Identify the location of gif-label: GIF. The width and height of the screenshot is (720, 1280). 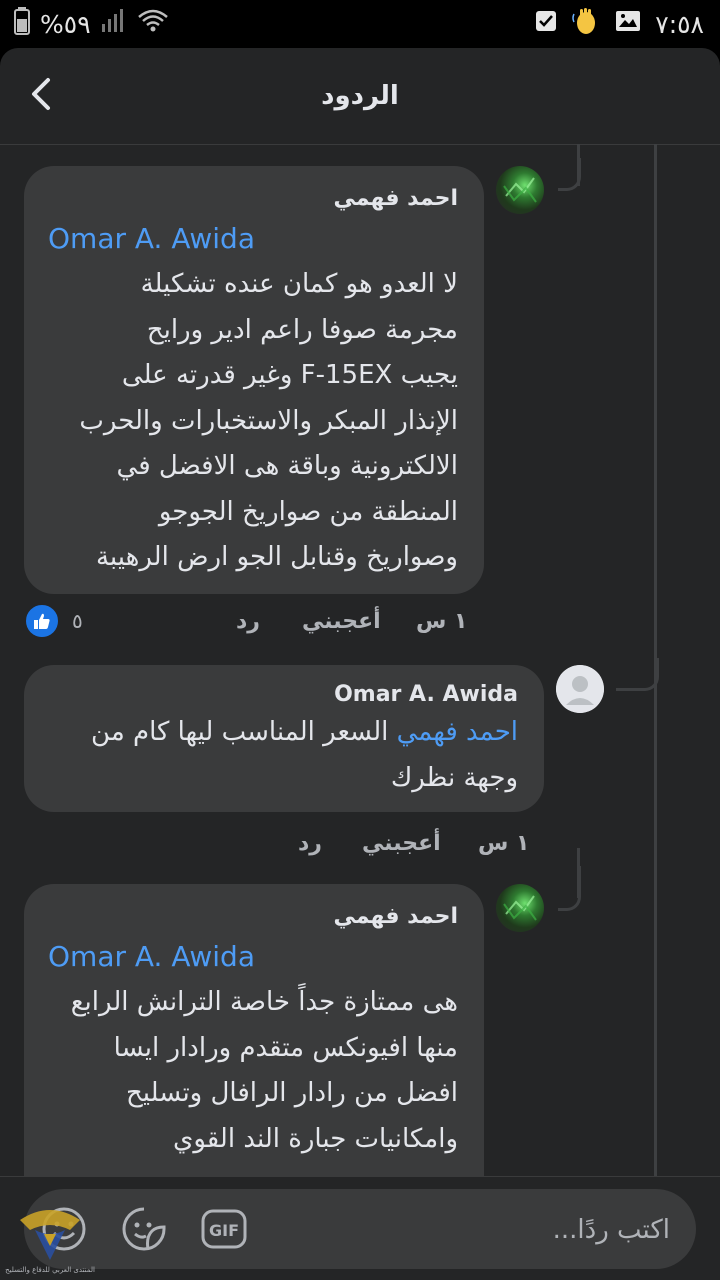
(224, 1230).